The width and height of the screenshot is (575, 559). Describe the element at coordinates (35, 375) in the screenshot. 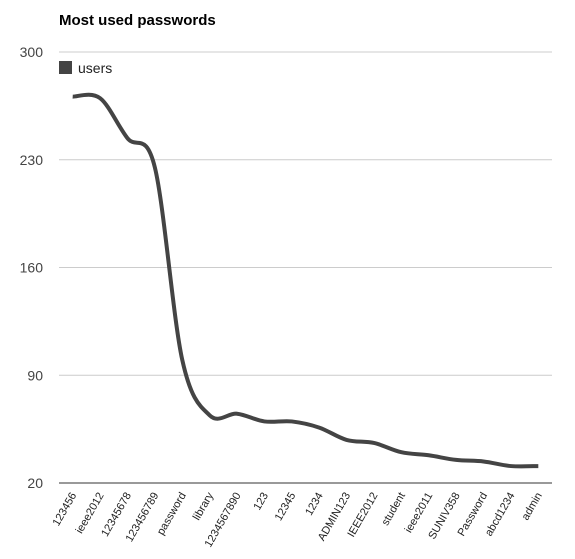

I see `y-tick-label: 90` at that location.